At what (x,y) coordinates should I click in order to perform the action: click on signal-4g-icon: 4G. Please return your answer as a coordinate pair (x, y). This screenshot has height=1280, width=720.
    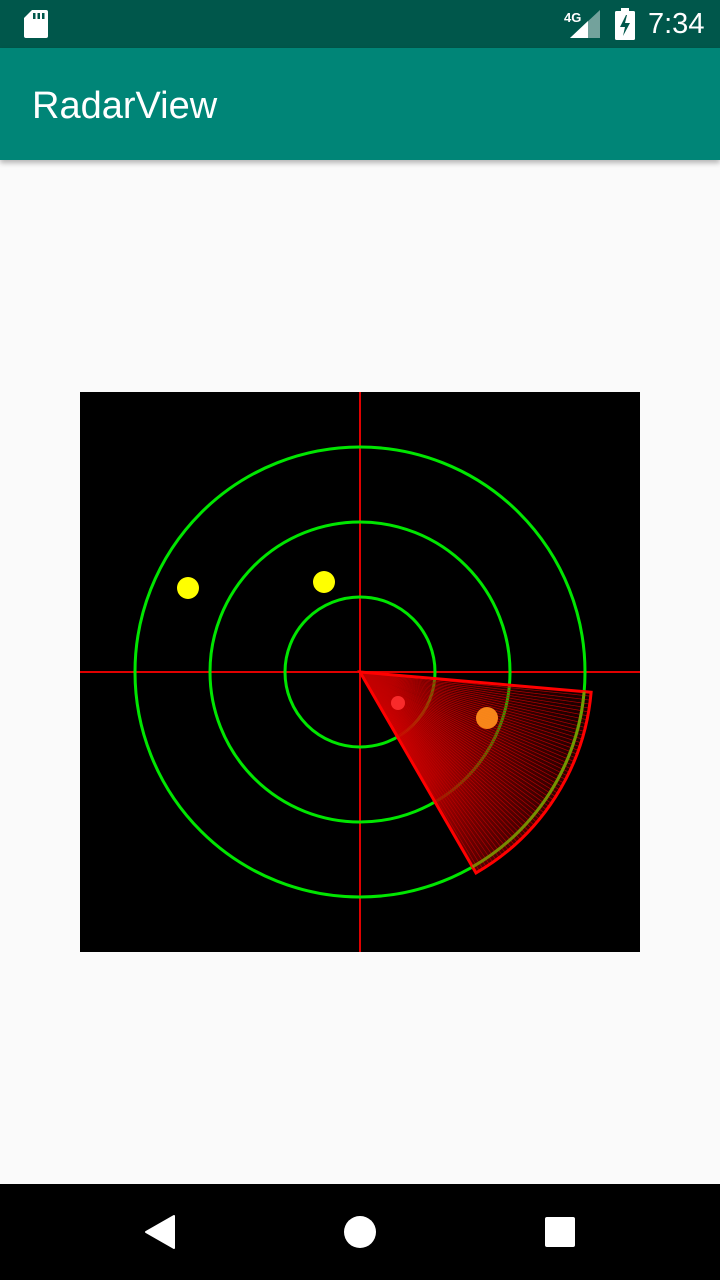
    Looking at the image, I should click on (582, 24).